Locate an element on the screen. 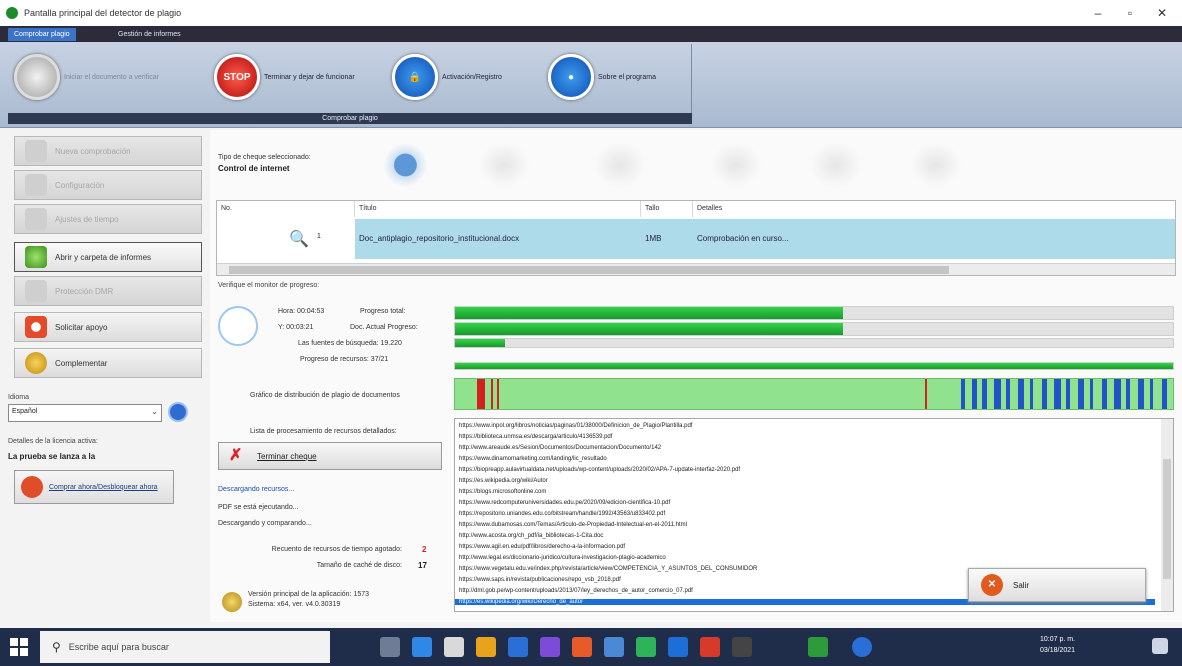 Image resolution: width=1182 pixels, height=666 pixels. vertical-scrollbar is located at coordinates (1167, 515).